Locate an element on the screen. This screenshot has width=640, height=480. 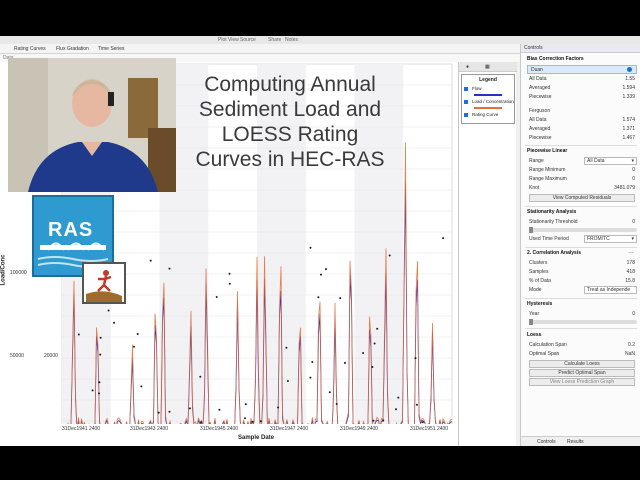
knot-row: Knot 3481.079 is located at coordinates (583, 188).